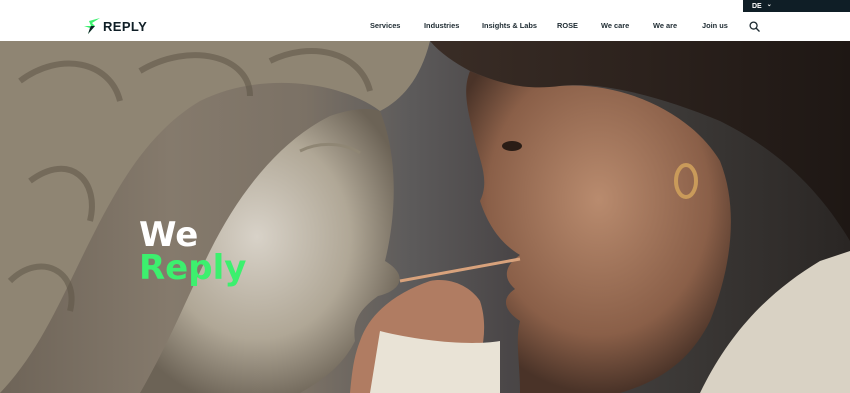  Describe the element at coordinates (441, 25) in the screenshot. I see `nav-industries: Industries` at that location.